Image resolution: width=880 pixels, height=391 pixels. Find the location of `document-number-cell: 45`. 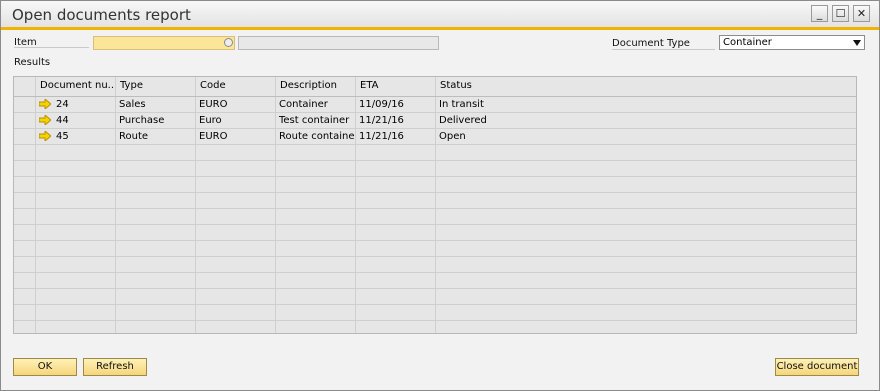

document-number-cell: 45 is located at coordinates (76, 136).